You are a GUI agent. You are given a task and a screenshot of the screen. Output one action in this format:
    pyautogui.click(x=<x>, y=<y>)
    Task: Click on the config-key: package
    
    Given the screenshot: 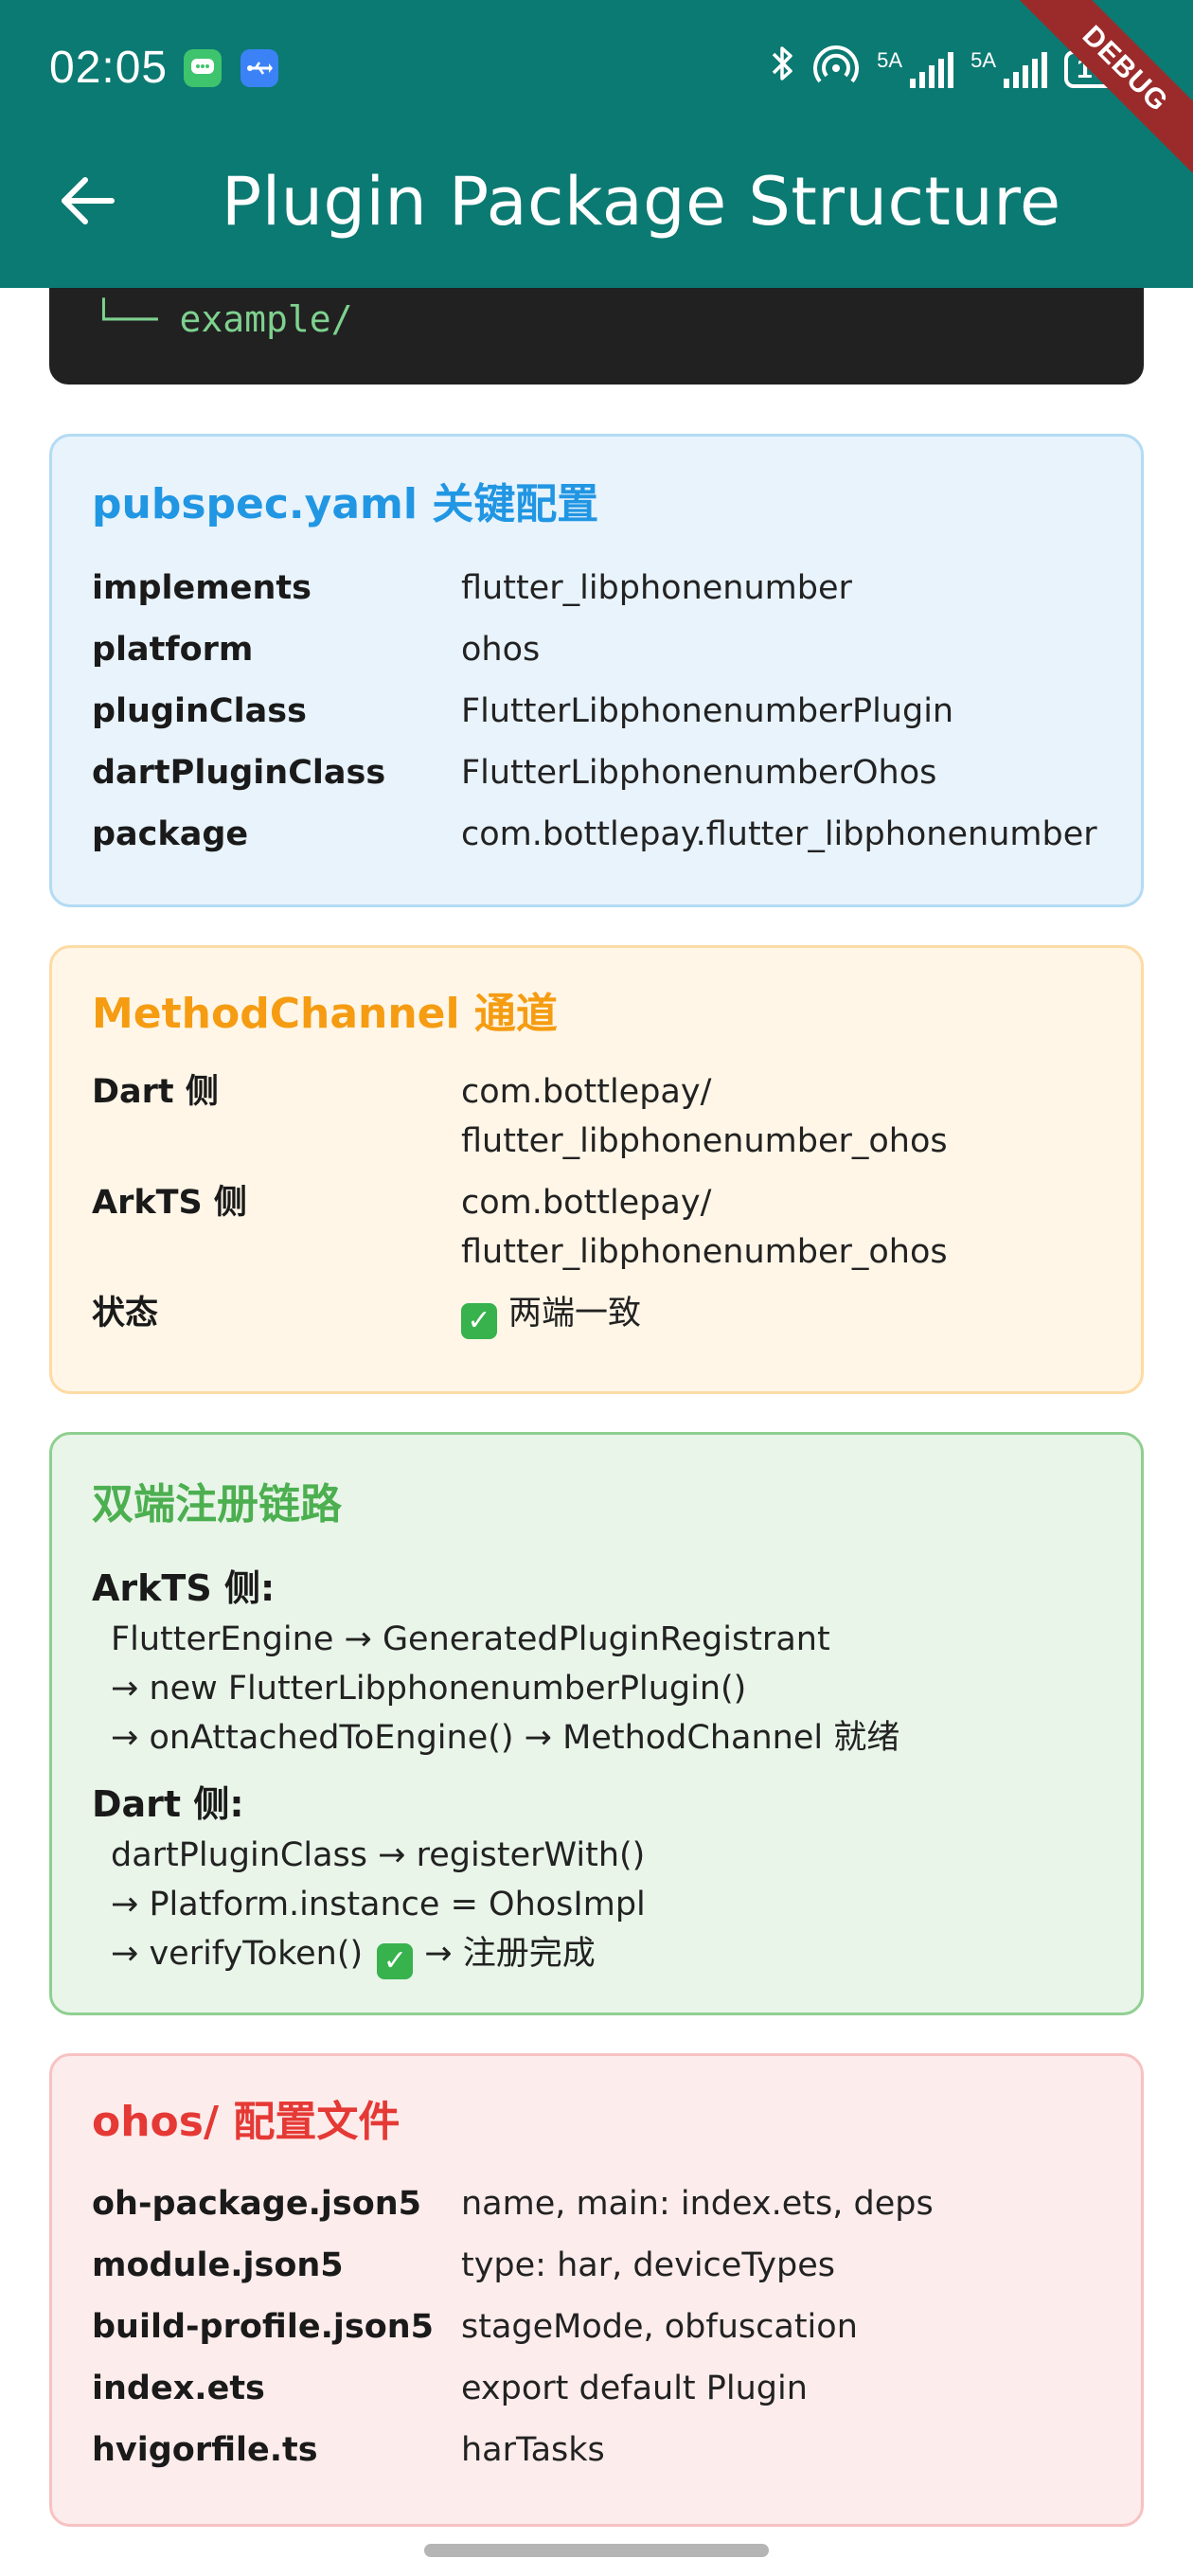 What is the action you would take?
    pyautogui.click(x=170, y=834)
    